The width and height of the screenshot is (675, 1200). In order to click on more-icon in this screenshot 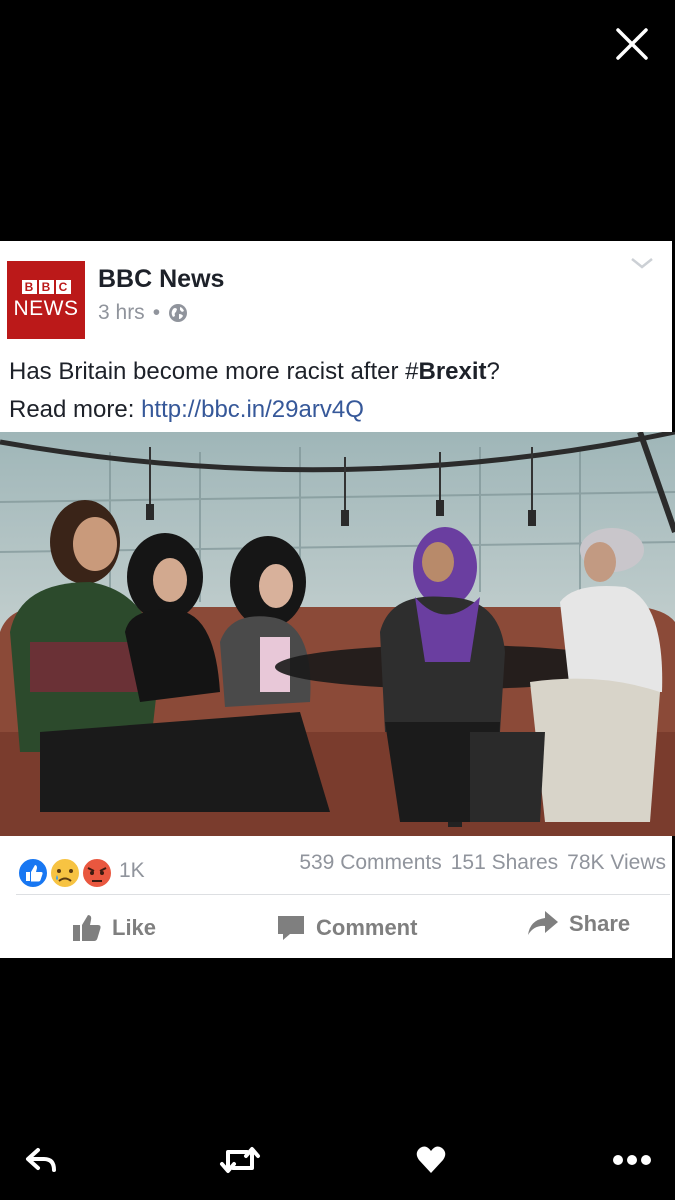, I will do `click(632, 1160)`.